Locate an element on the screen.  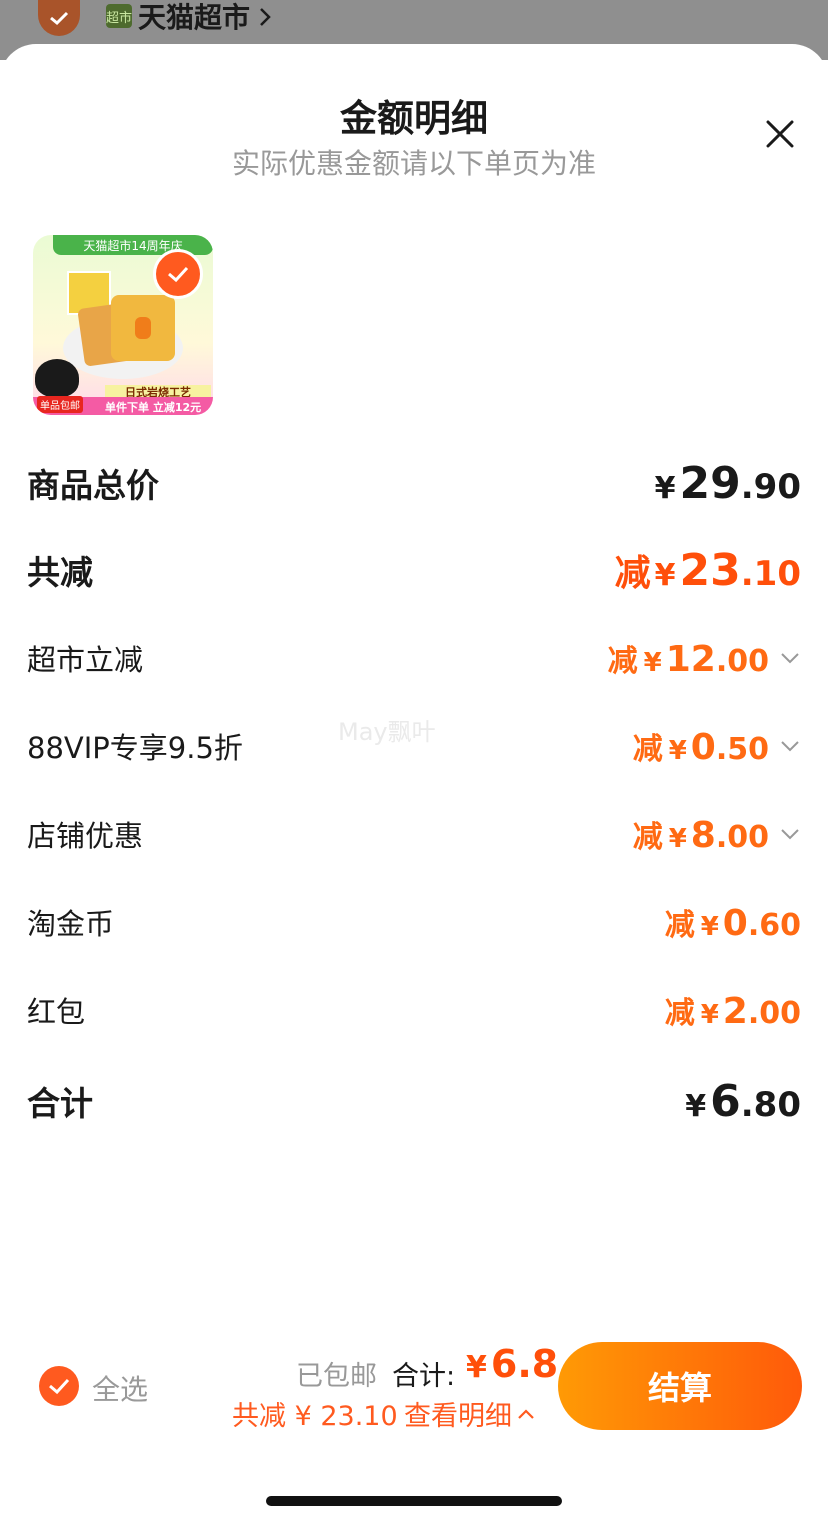
tmall-cat-mascot-image is located at coordinates (57, 378).